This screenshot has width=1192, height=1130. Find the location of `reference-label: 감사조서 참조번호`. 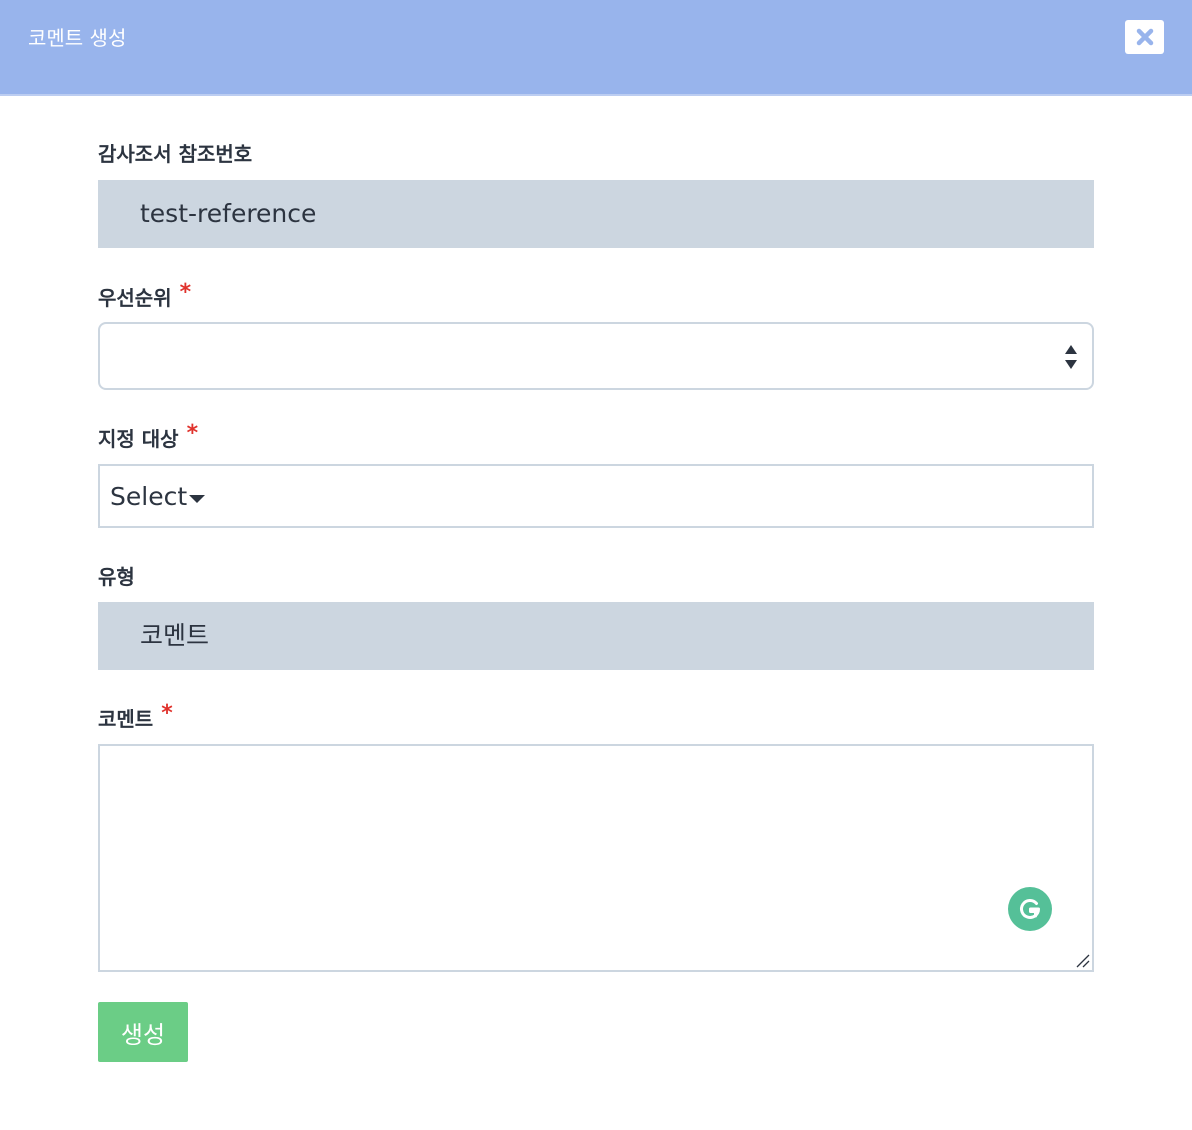

reference-label: 감사조서 참조번호 is located at coordinates (175, 152).